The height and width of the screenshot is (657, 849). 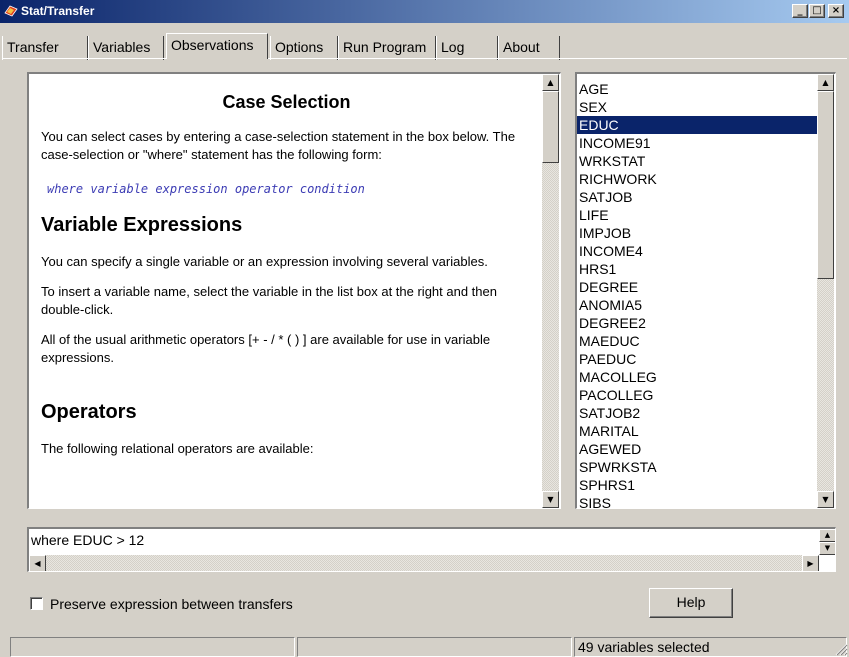 What do you see at coordinates (697, 341) in the screenshot?
I see `variable-list-item: MAEDUC` at bounding box center [697, 341].